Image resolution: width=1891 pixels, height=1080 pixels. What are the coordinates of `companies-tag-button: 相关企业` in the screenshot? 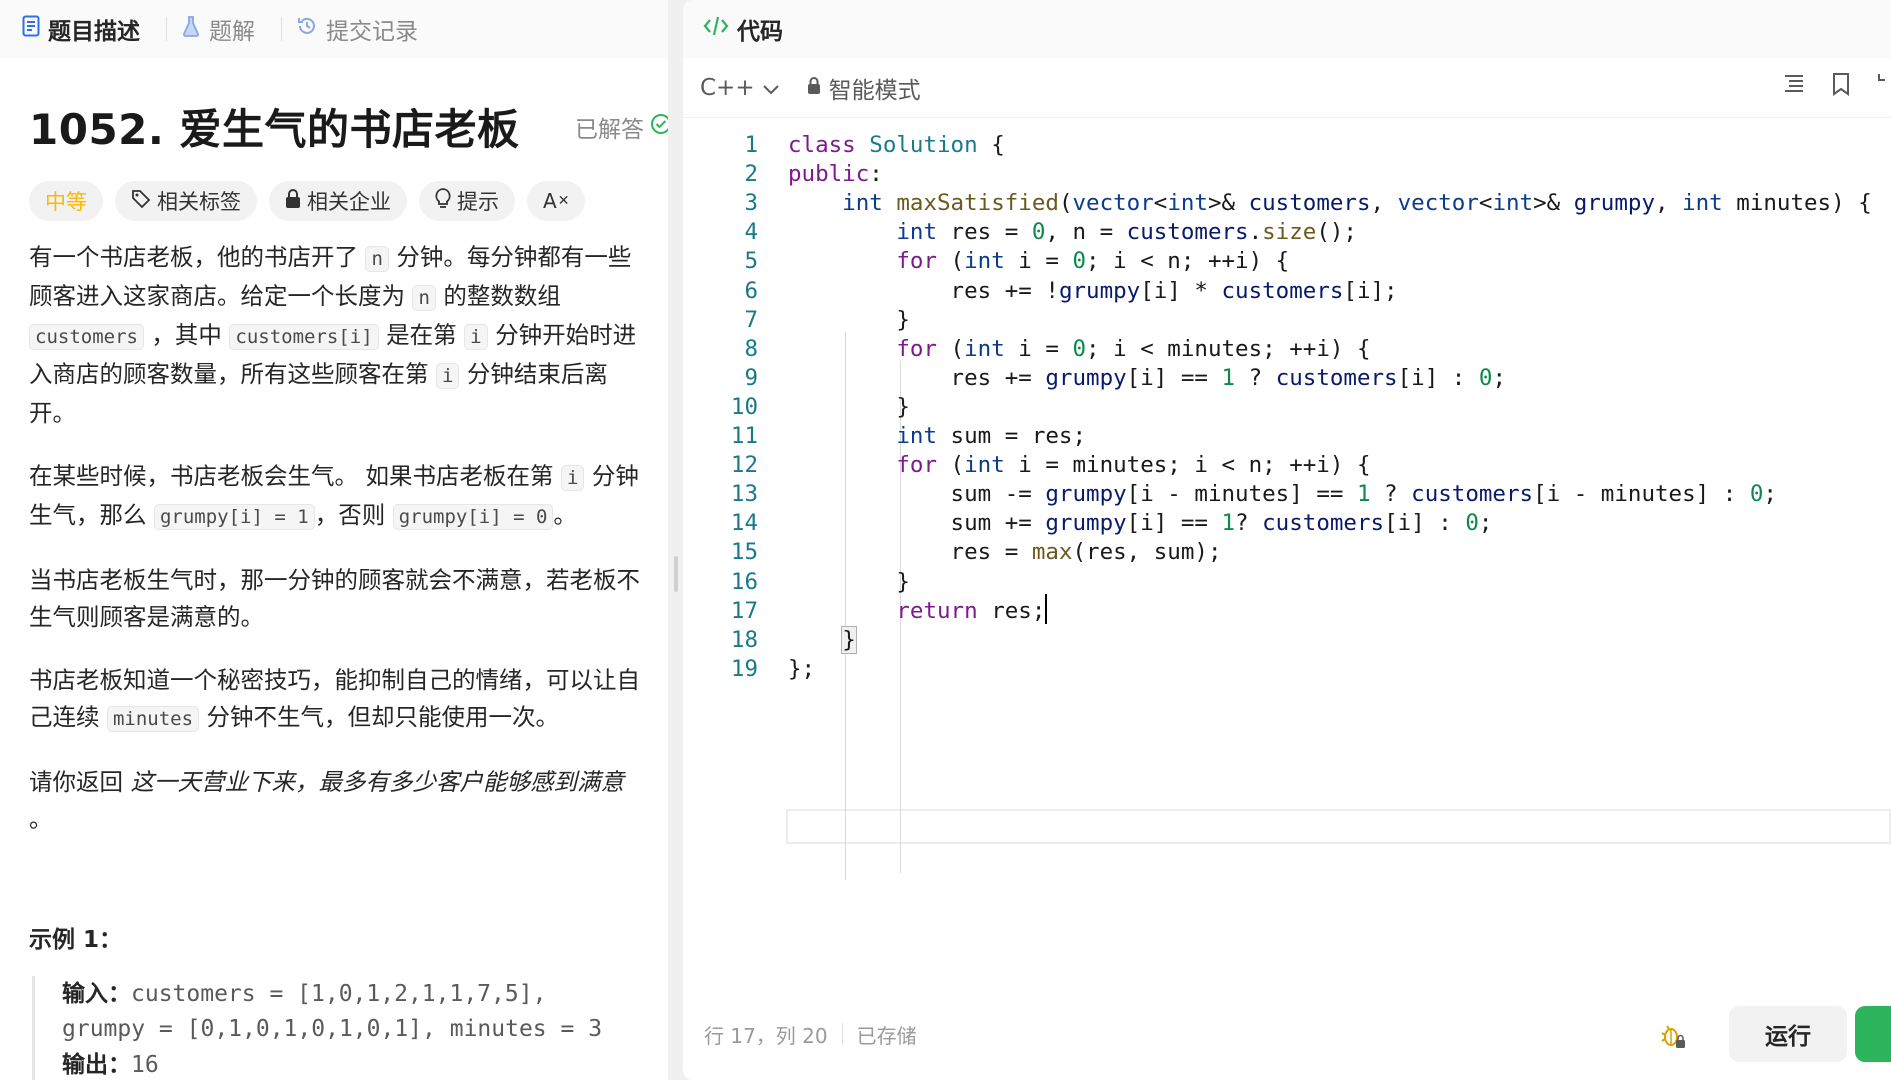 It's located at (338, 201).